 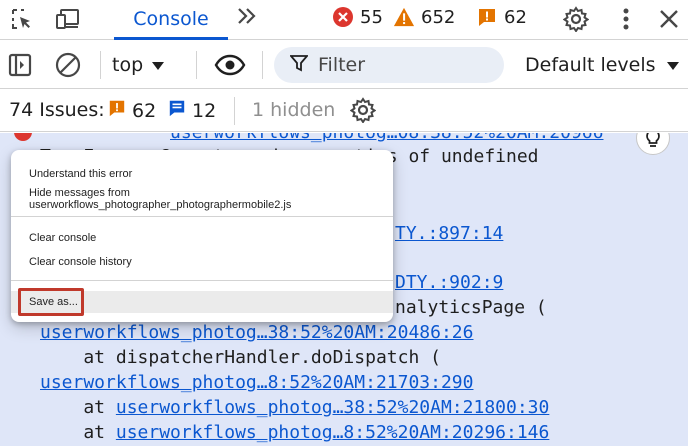 I want to click on issues-bar: 74 Issues: 62 12 1 hidden, so click(x=344, y=111).